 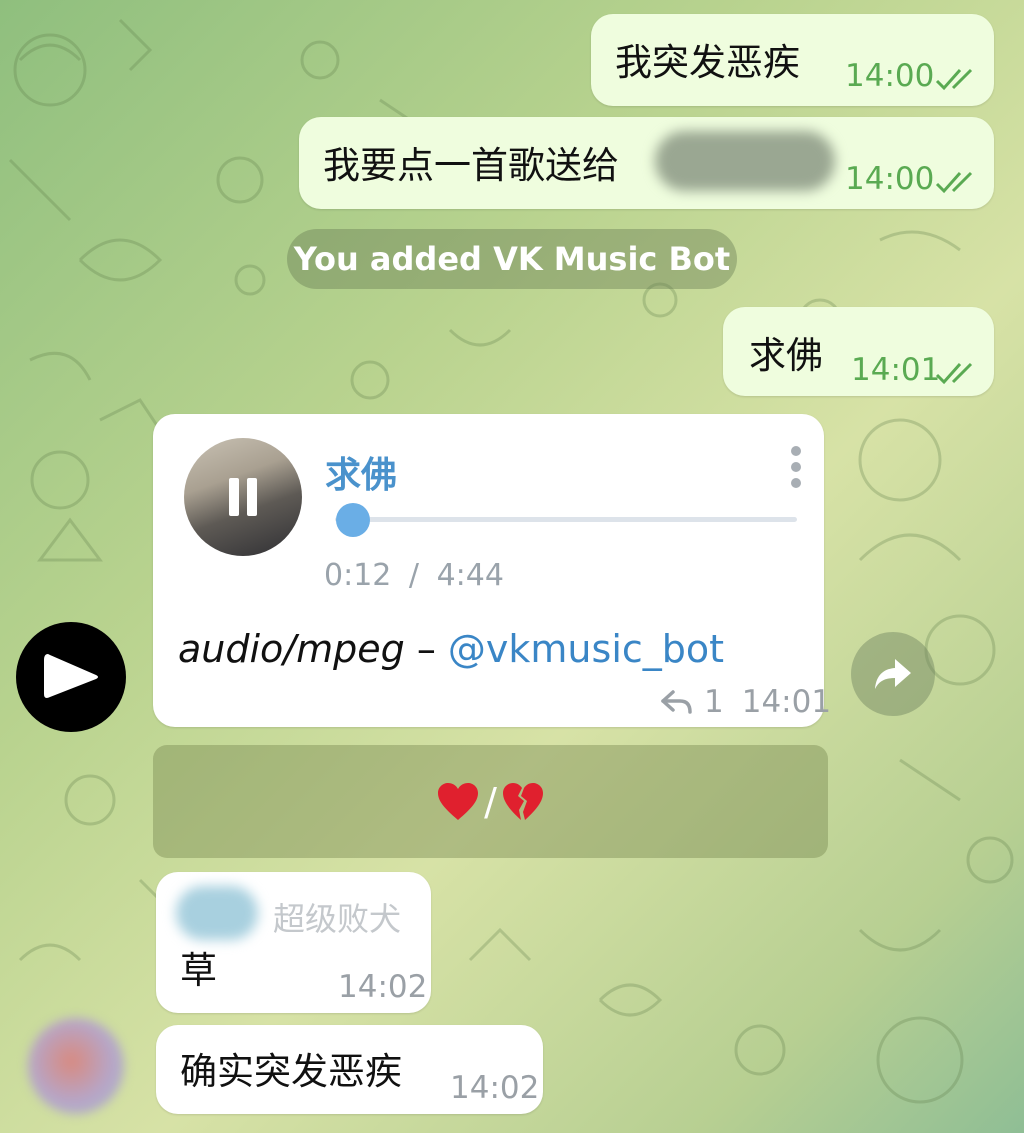 I want to click on service-text: You added VK Music Bot, so click(x=512, y=259).